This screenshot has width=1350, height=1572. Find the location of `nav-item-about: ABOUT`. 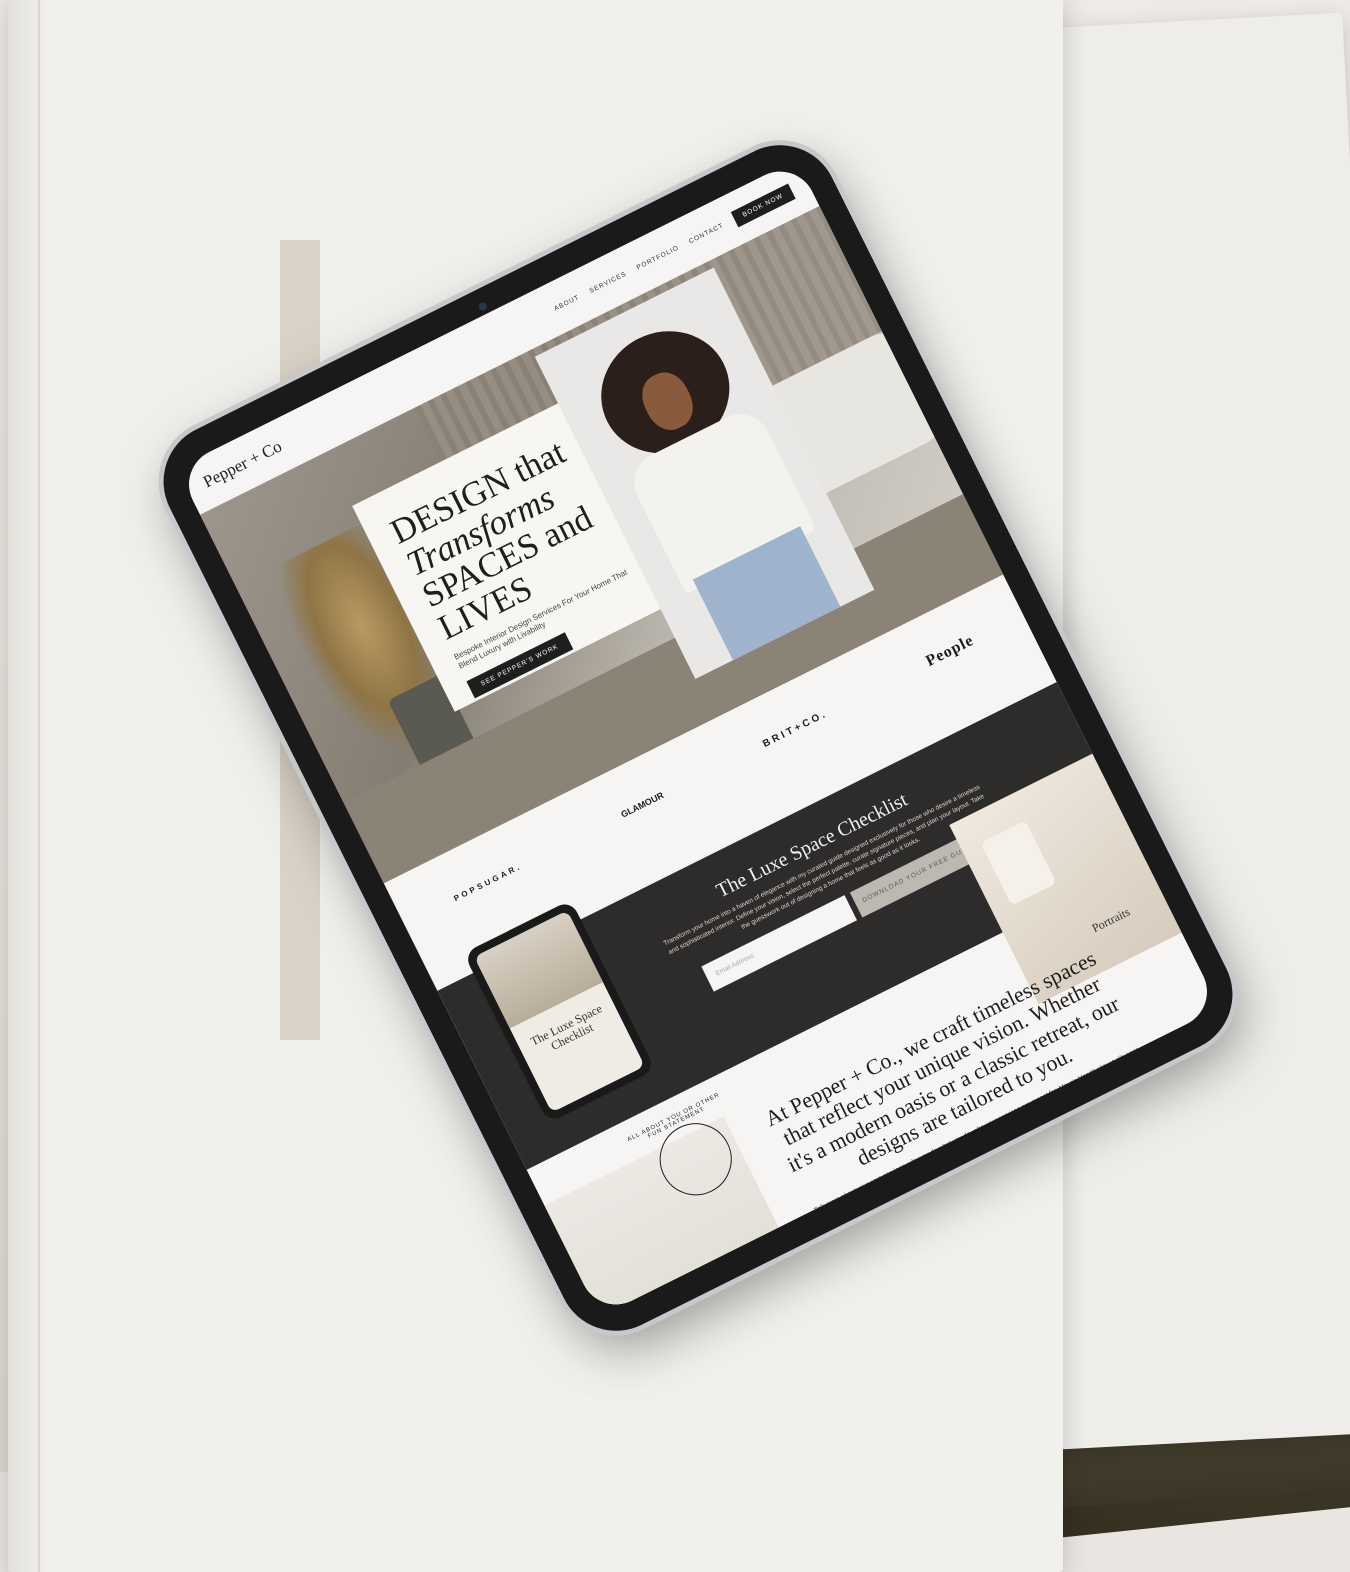

nav-item-about: ABOUT is located at coordinates (567, 303).